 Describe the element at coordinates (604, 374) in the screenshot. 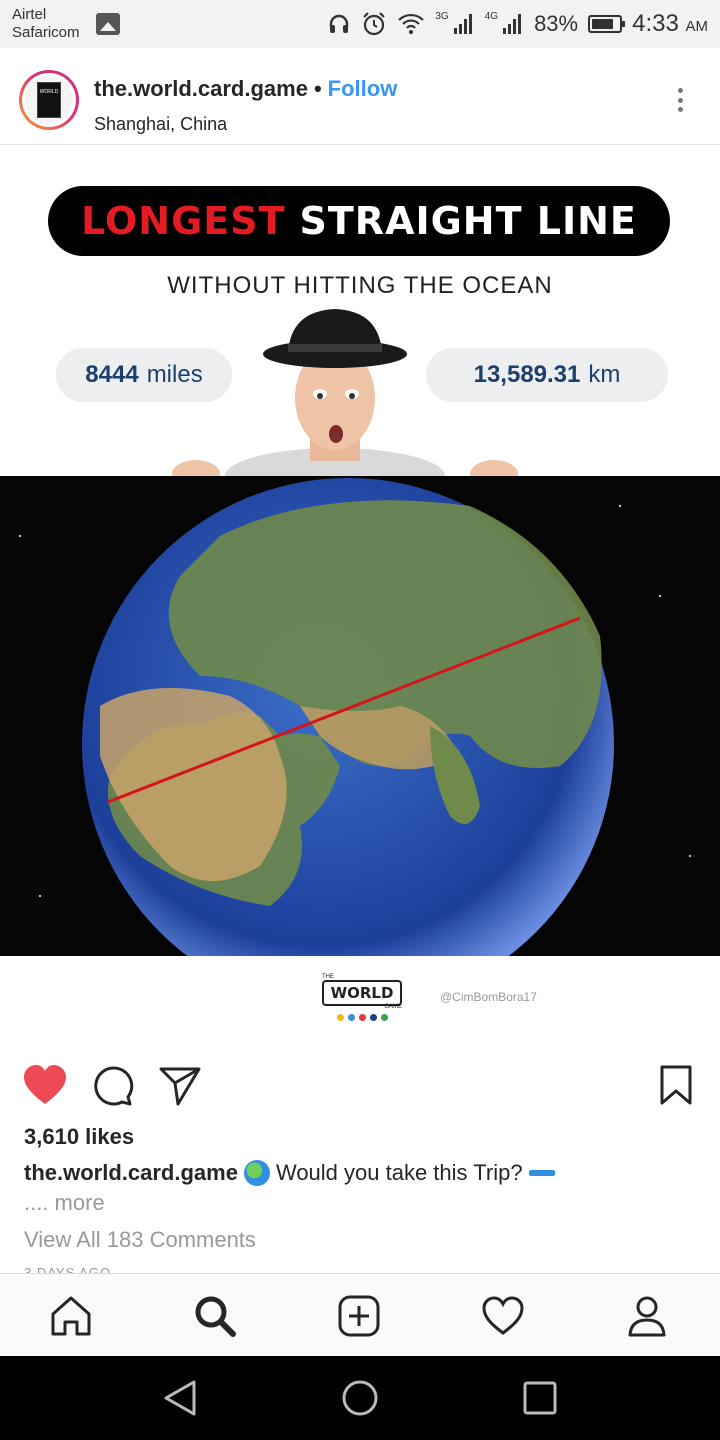

I see `km-unit: km` at that location.